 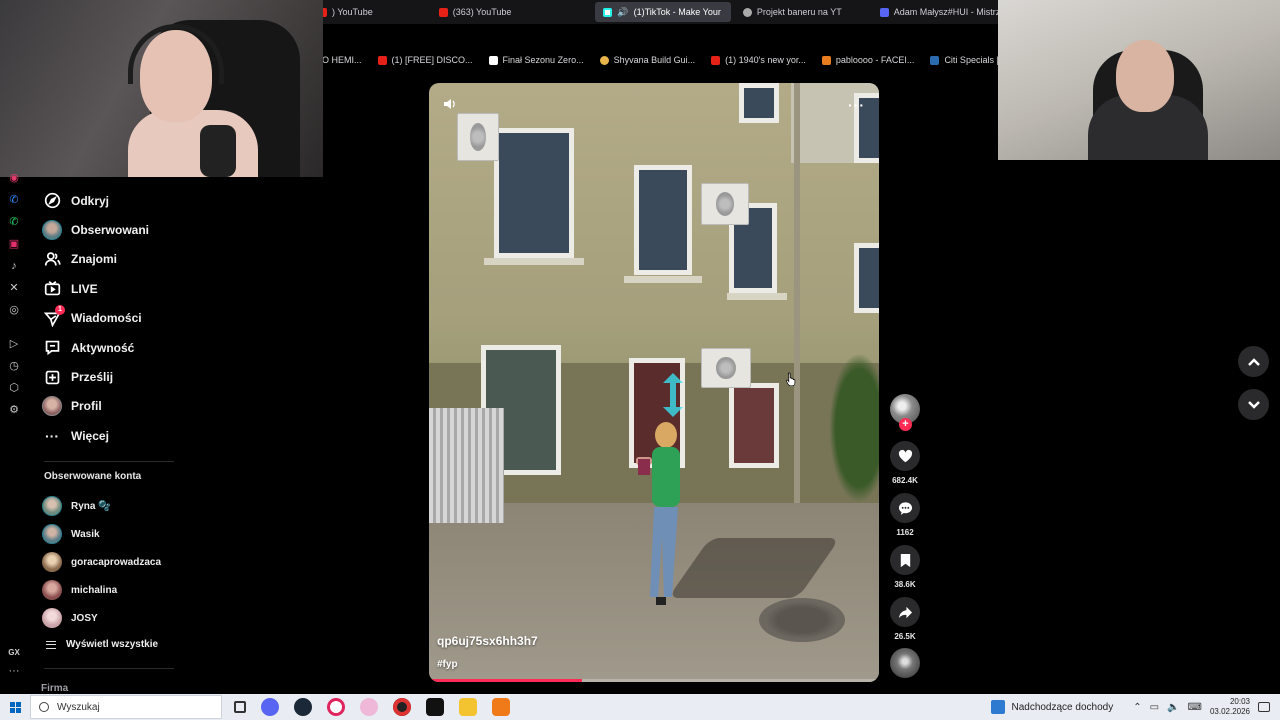 I want to click on sidebar-item-obserwowani: Obserwowani, so click(x=120, y=229).